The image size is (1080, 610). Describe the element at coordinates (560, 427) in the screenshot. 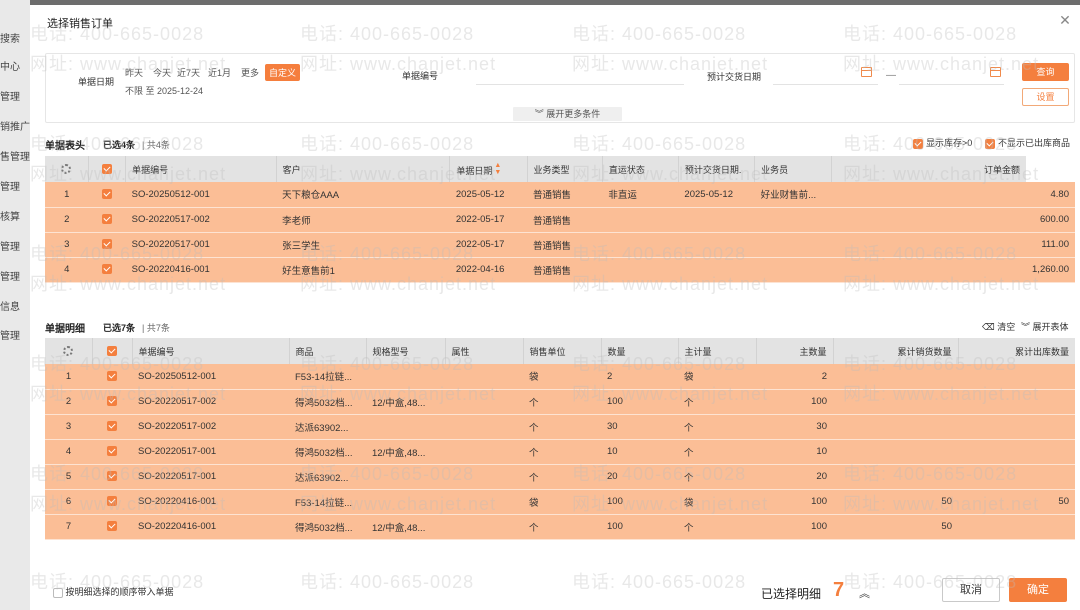

I see `table-row: 3 SO-20220517-002 达派63902... 个 30 个 30` at that location.